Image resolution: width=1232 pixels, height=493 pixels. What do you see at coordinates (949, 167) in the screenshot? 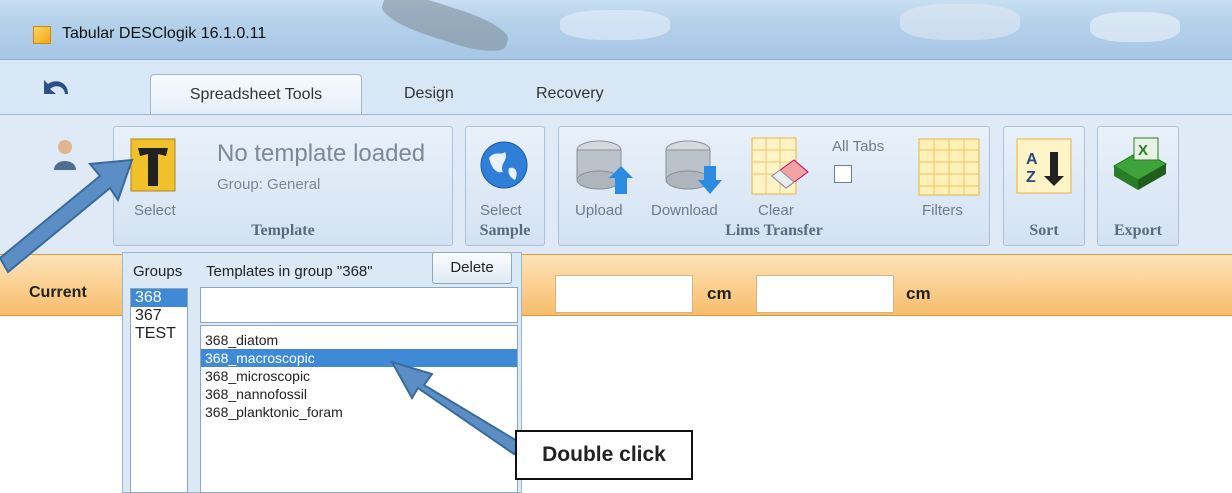
I see `filters-grid-icon` at bounding box center [949, 167].